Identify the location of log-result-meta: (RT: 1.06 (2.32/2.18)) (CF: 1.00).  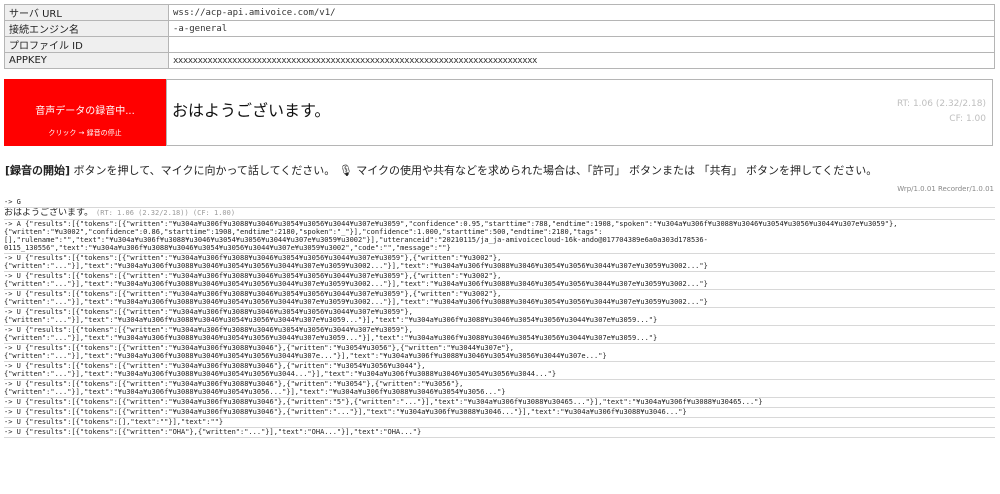
(165, 213).